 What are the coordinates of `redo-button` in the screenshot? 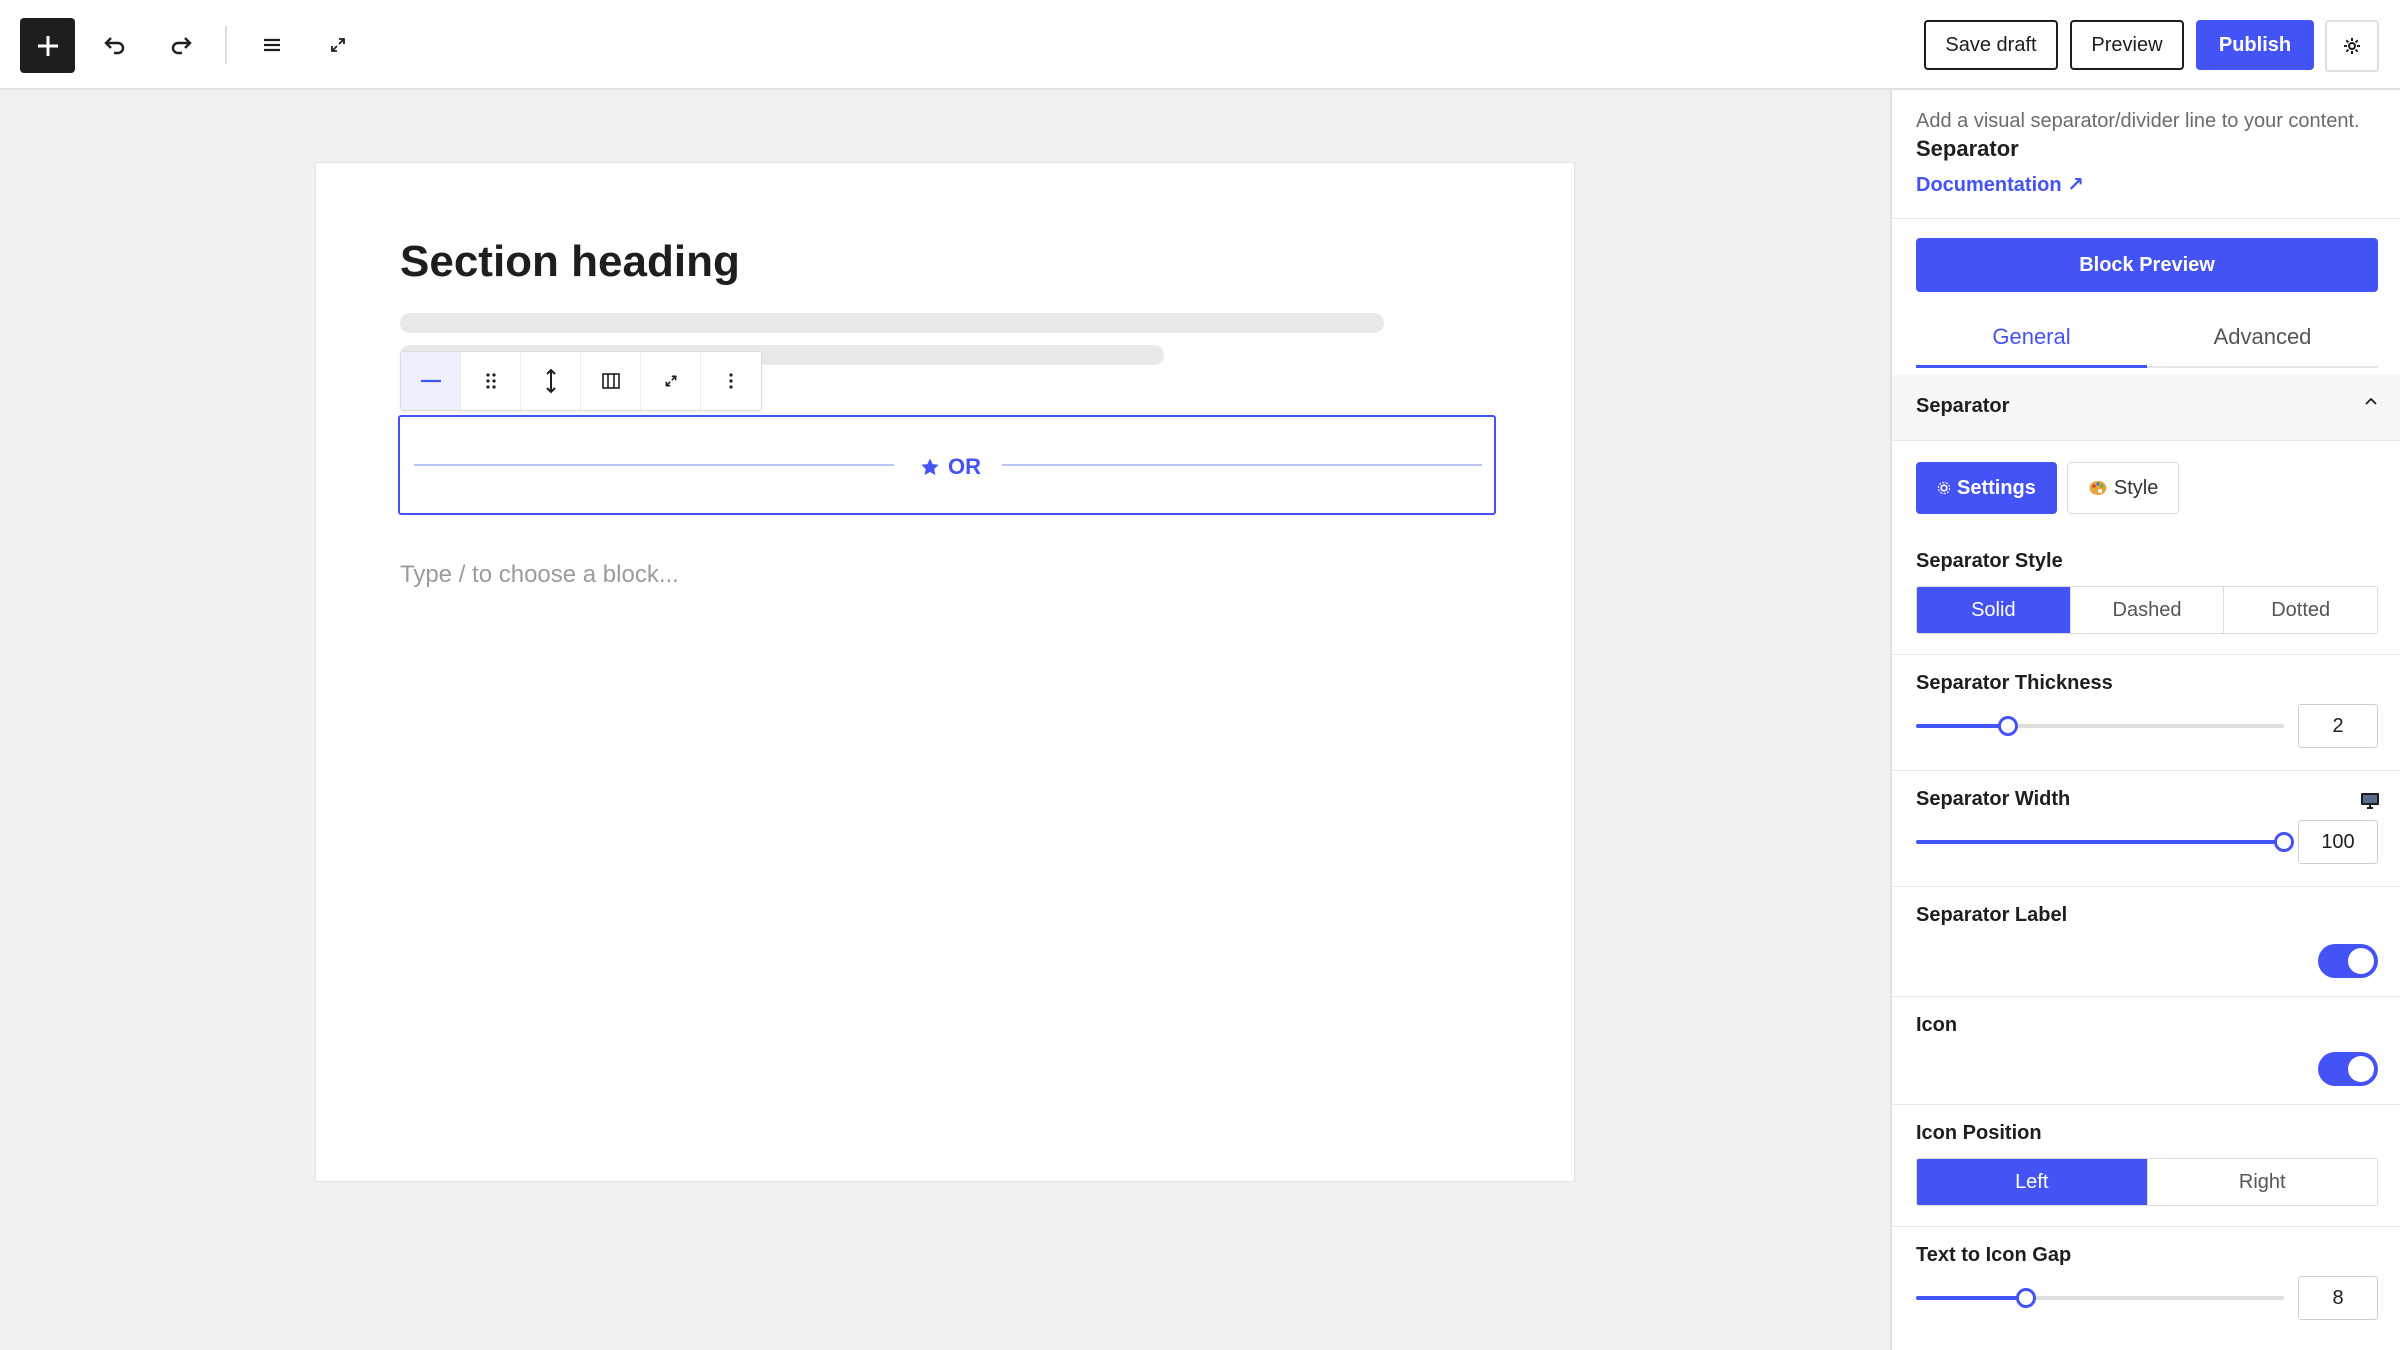 It's located at (181, 45).